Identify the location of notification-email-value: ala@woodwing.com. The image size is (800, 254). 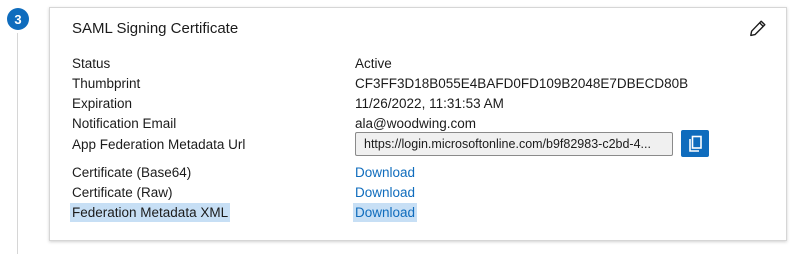
(416, 123).